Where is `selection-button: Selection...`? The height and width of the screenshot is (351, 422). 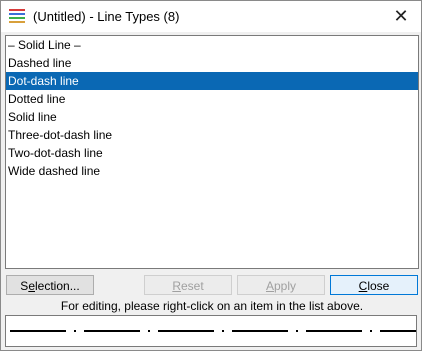
selection-button: Selection... is located at coordinates (50, 285).